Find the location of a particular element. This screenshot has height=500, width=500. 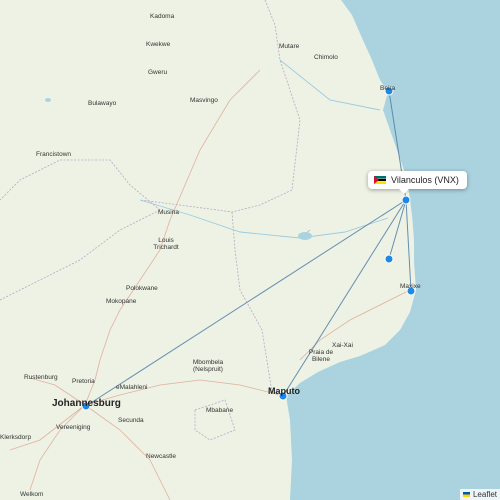

place-label: eMalahleni is located at coordinates (132, 387).